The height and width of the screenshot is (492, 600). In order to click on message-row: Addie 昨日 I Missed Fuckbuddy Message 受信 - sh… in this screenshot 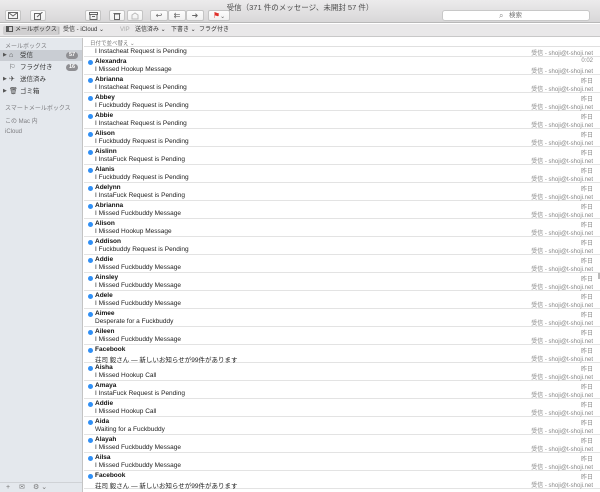, I will do `click(342, 264)`.